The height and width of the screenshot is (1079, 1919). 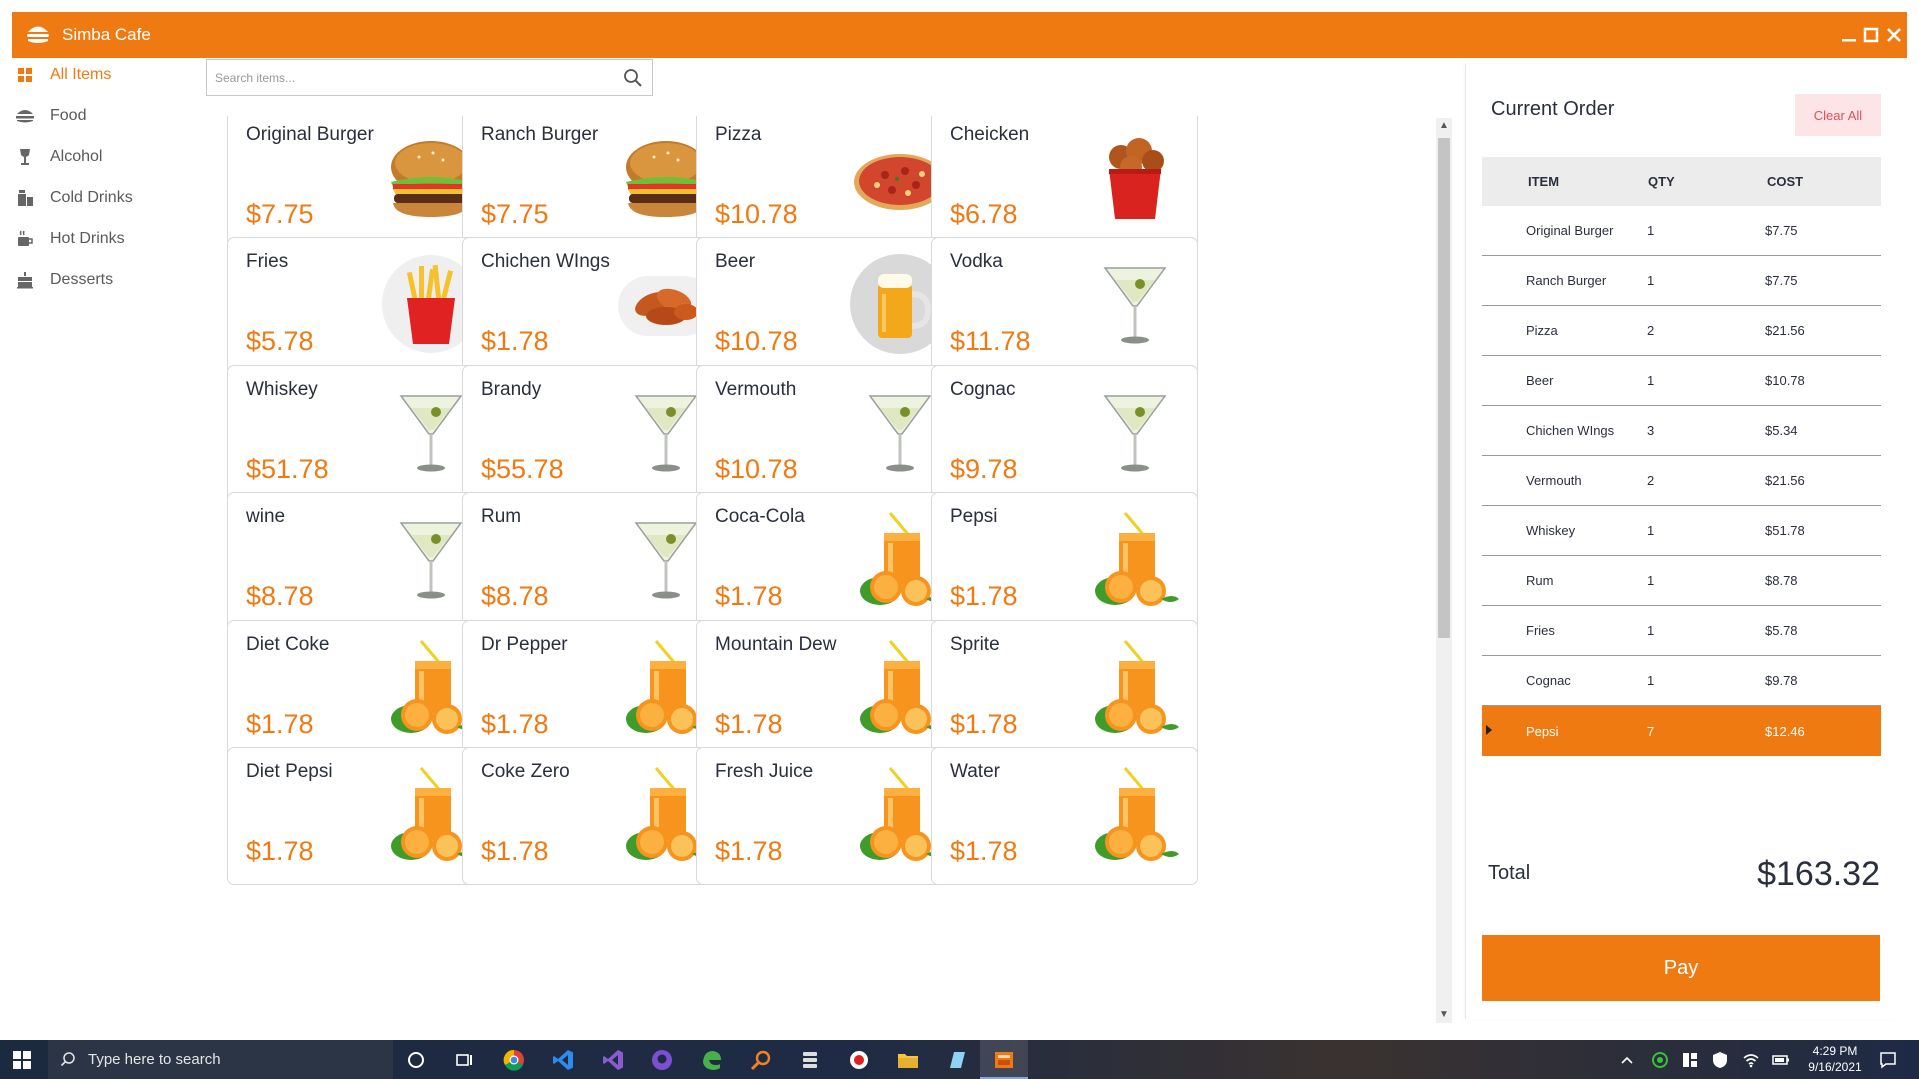 I want to click on taskbar-clock: 4:29 PM 9/16/2021, so click(x=1835, y=1059).